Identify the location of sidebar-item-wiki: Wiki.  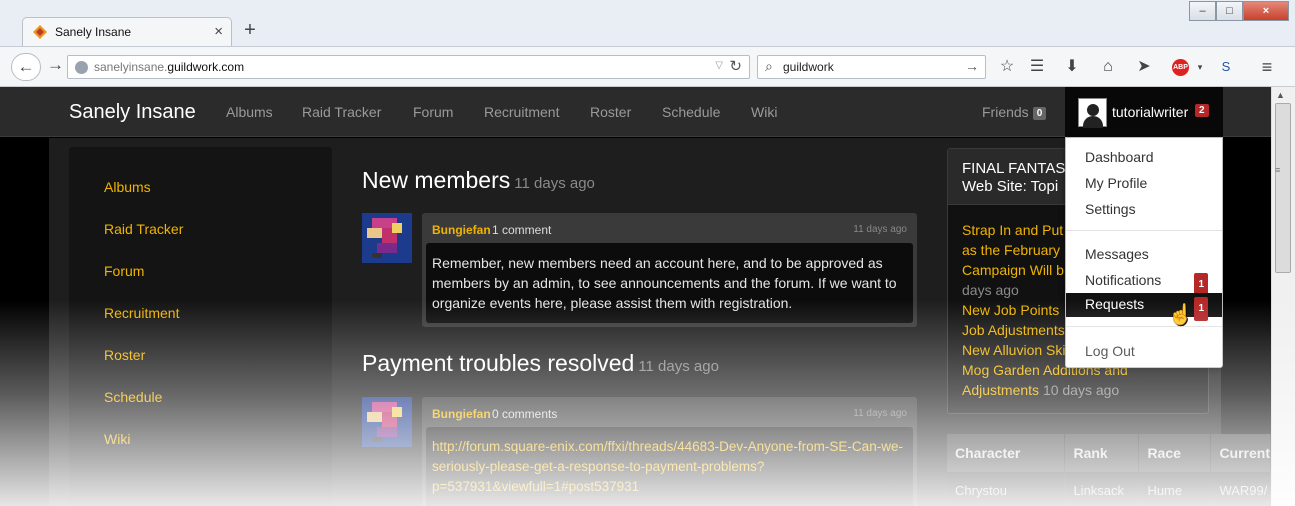
(117, 439).